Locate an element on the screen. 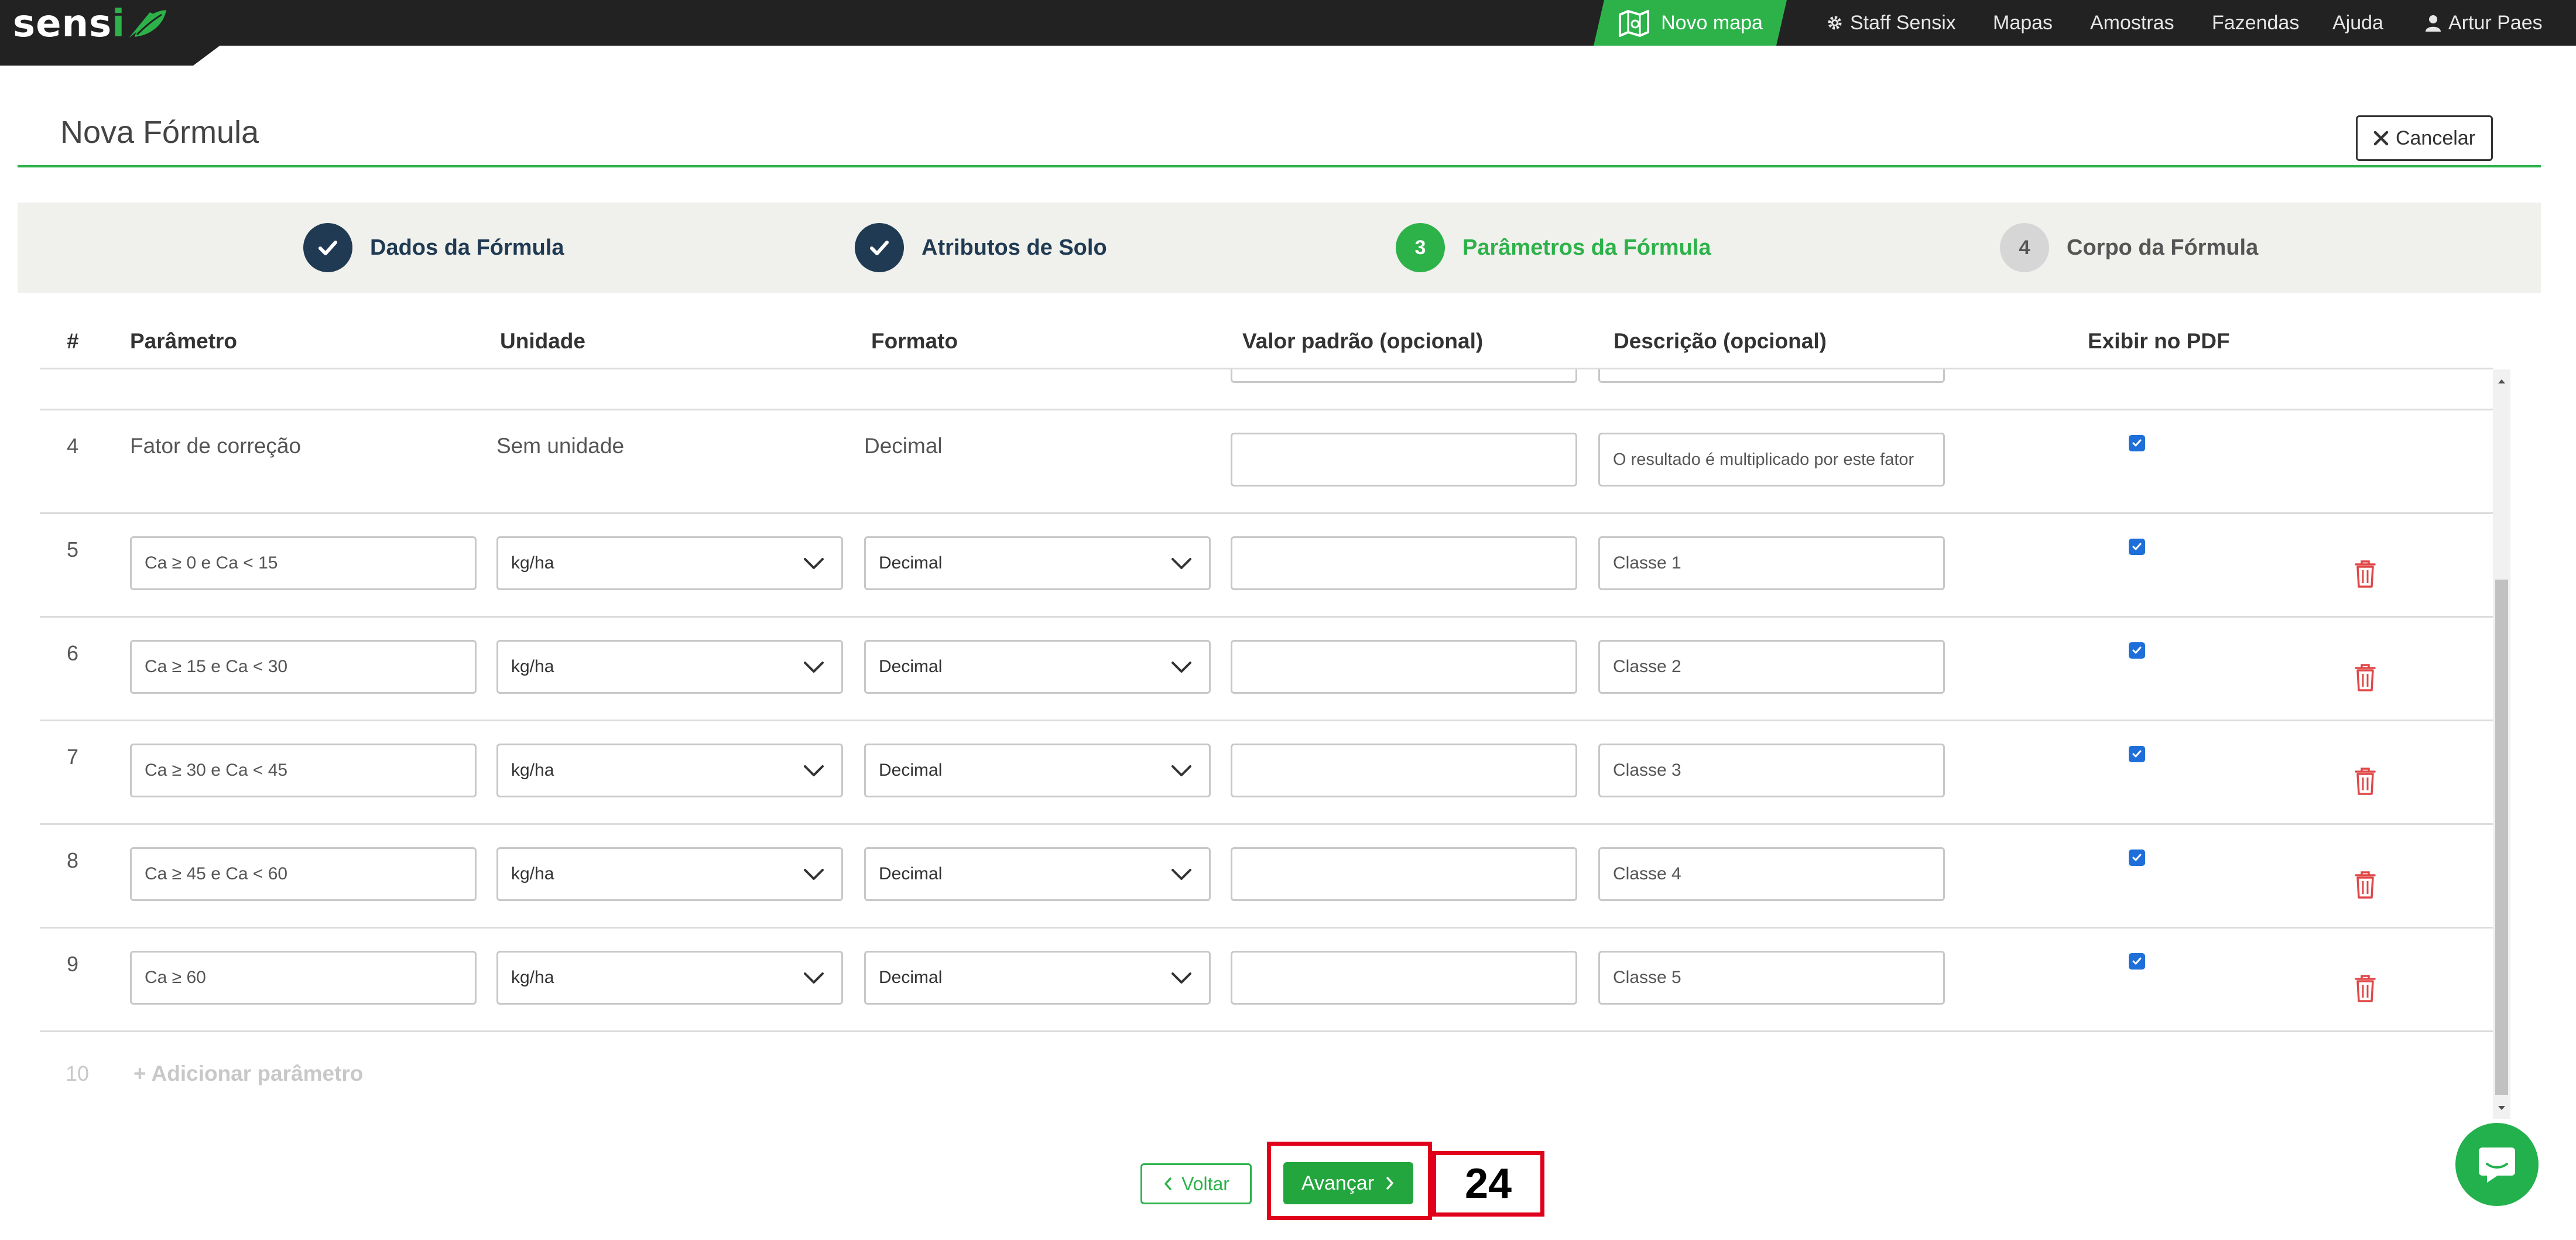  scroll-down-arrow-icon is located at coordinates (2501, 1108).